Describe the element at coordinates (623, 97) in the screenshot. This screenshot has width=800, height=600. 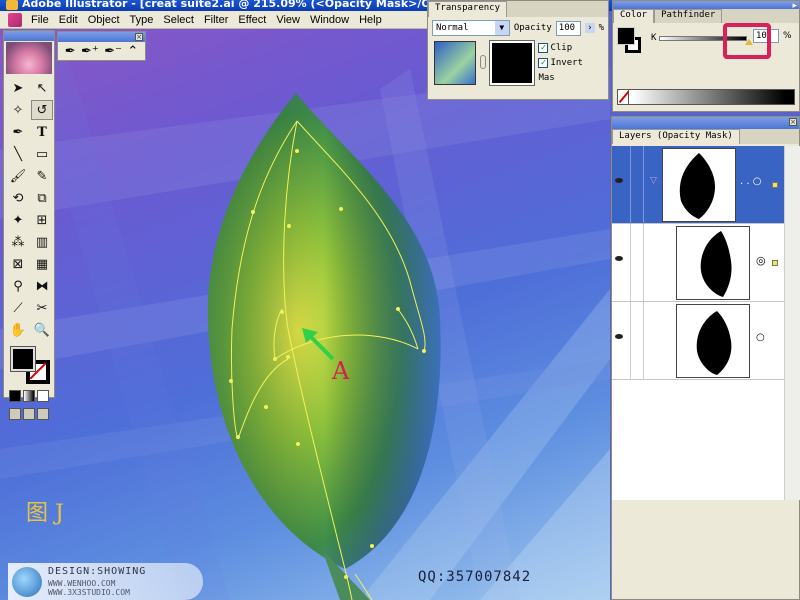
I see `none-swatch` at that location.